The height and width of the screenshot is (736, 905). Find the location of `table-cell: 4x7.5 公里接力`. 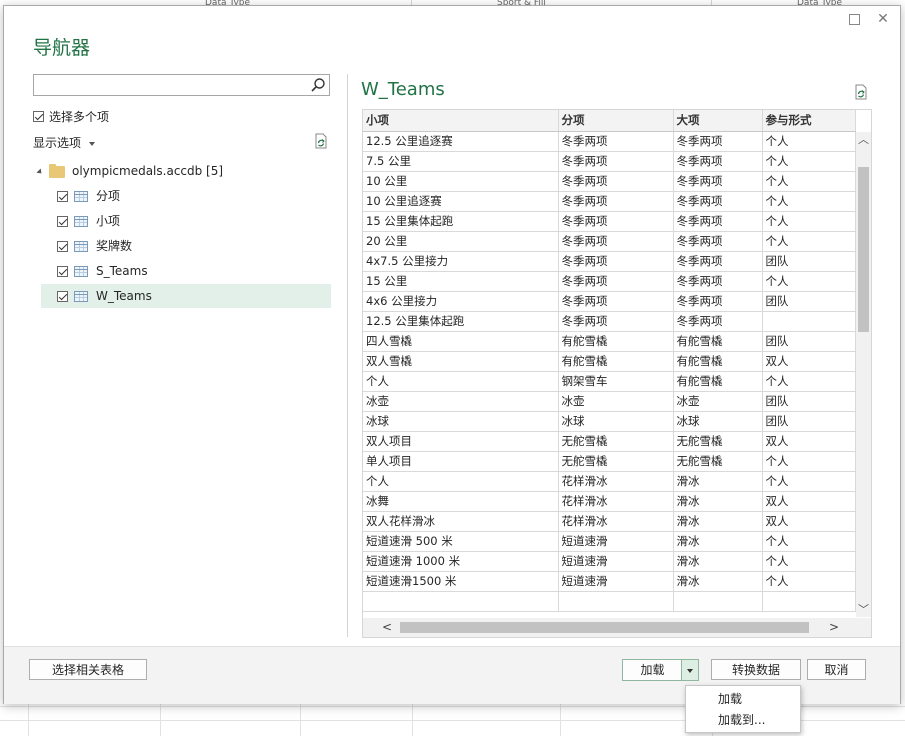

table-cell: 4x7.5 公里接力 is located at coordinates (461, 261).